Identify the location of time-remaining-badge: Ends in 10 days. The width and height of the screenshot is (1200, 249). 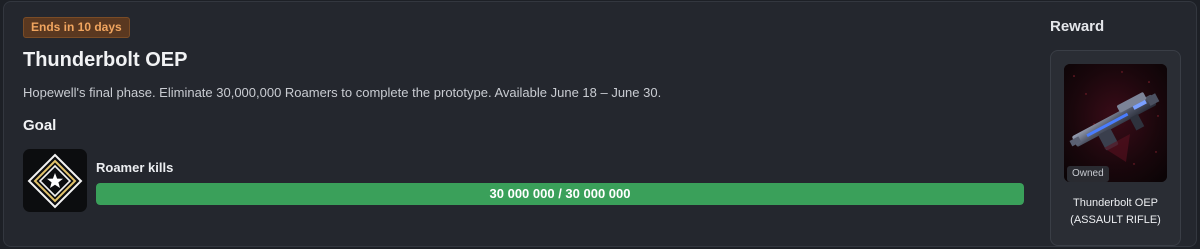
(76, 27).